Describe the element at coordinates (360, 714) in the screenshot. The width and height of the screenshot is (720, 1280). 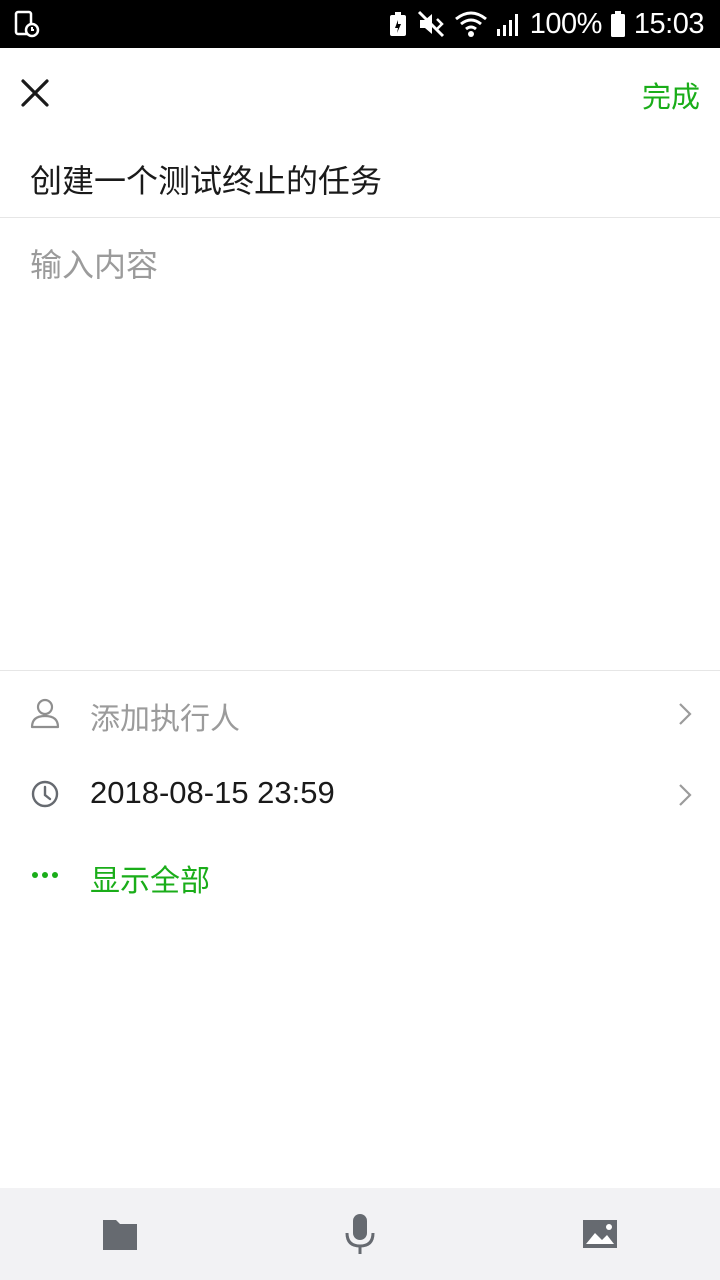
I see `add-assignee-row: 添加执行人` at that location.